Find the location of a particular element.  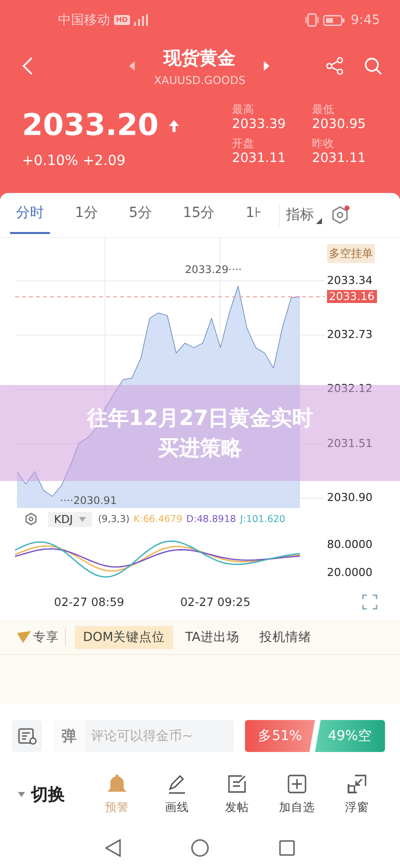

switch-button: 切换 is located at coordinates (41, 794).